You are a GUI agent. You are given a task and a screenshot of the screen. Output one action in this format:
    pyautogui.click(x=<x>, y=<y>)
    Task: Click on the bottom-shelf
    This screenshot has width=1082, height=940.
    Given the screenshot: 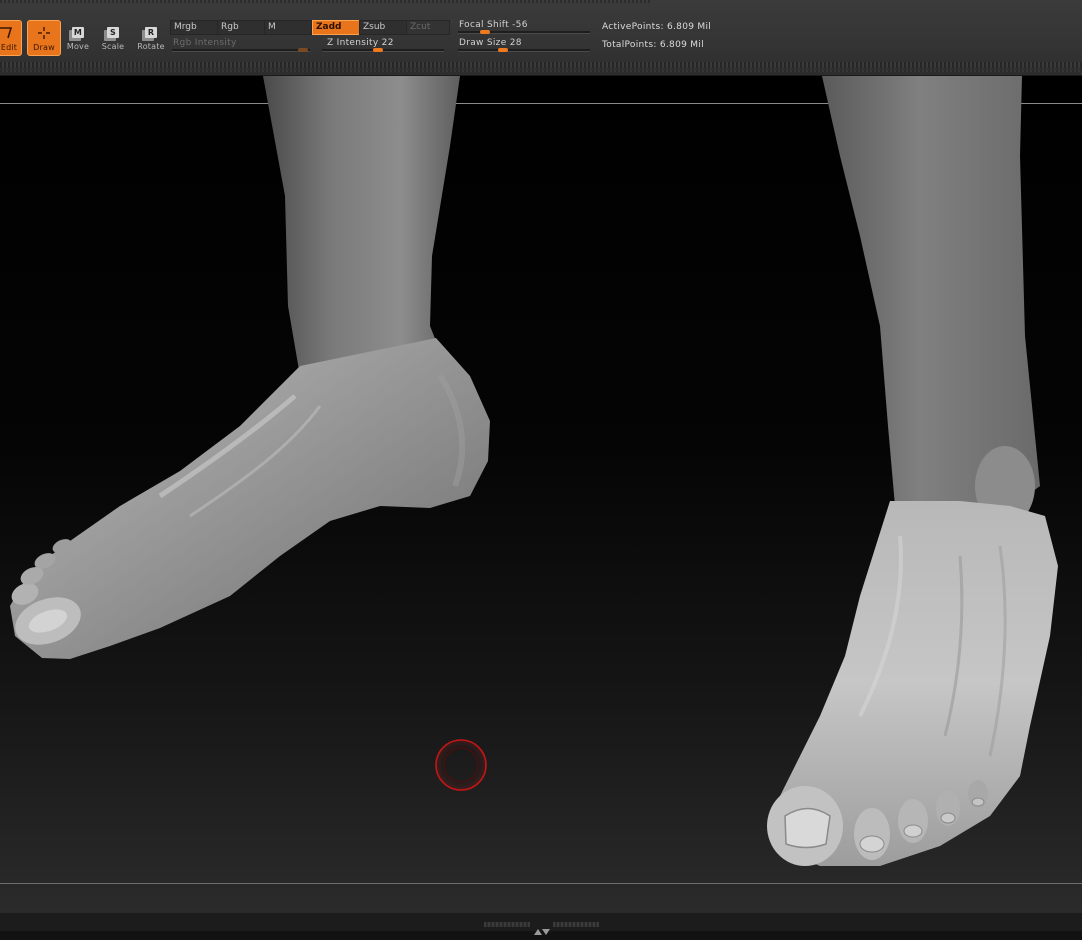 What is the action you would take?
    pyautogui.click(x=541, y=923)
    